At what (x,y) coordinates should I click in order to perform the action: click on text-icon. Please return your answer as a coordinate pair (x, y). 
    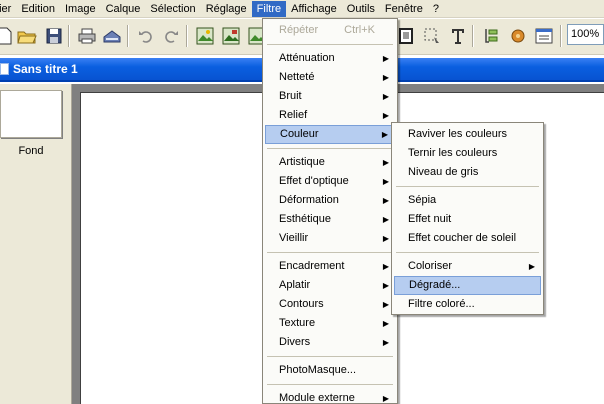
    Looking at the image, I should click on (458, 36).